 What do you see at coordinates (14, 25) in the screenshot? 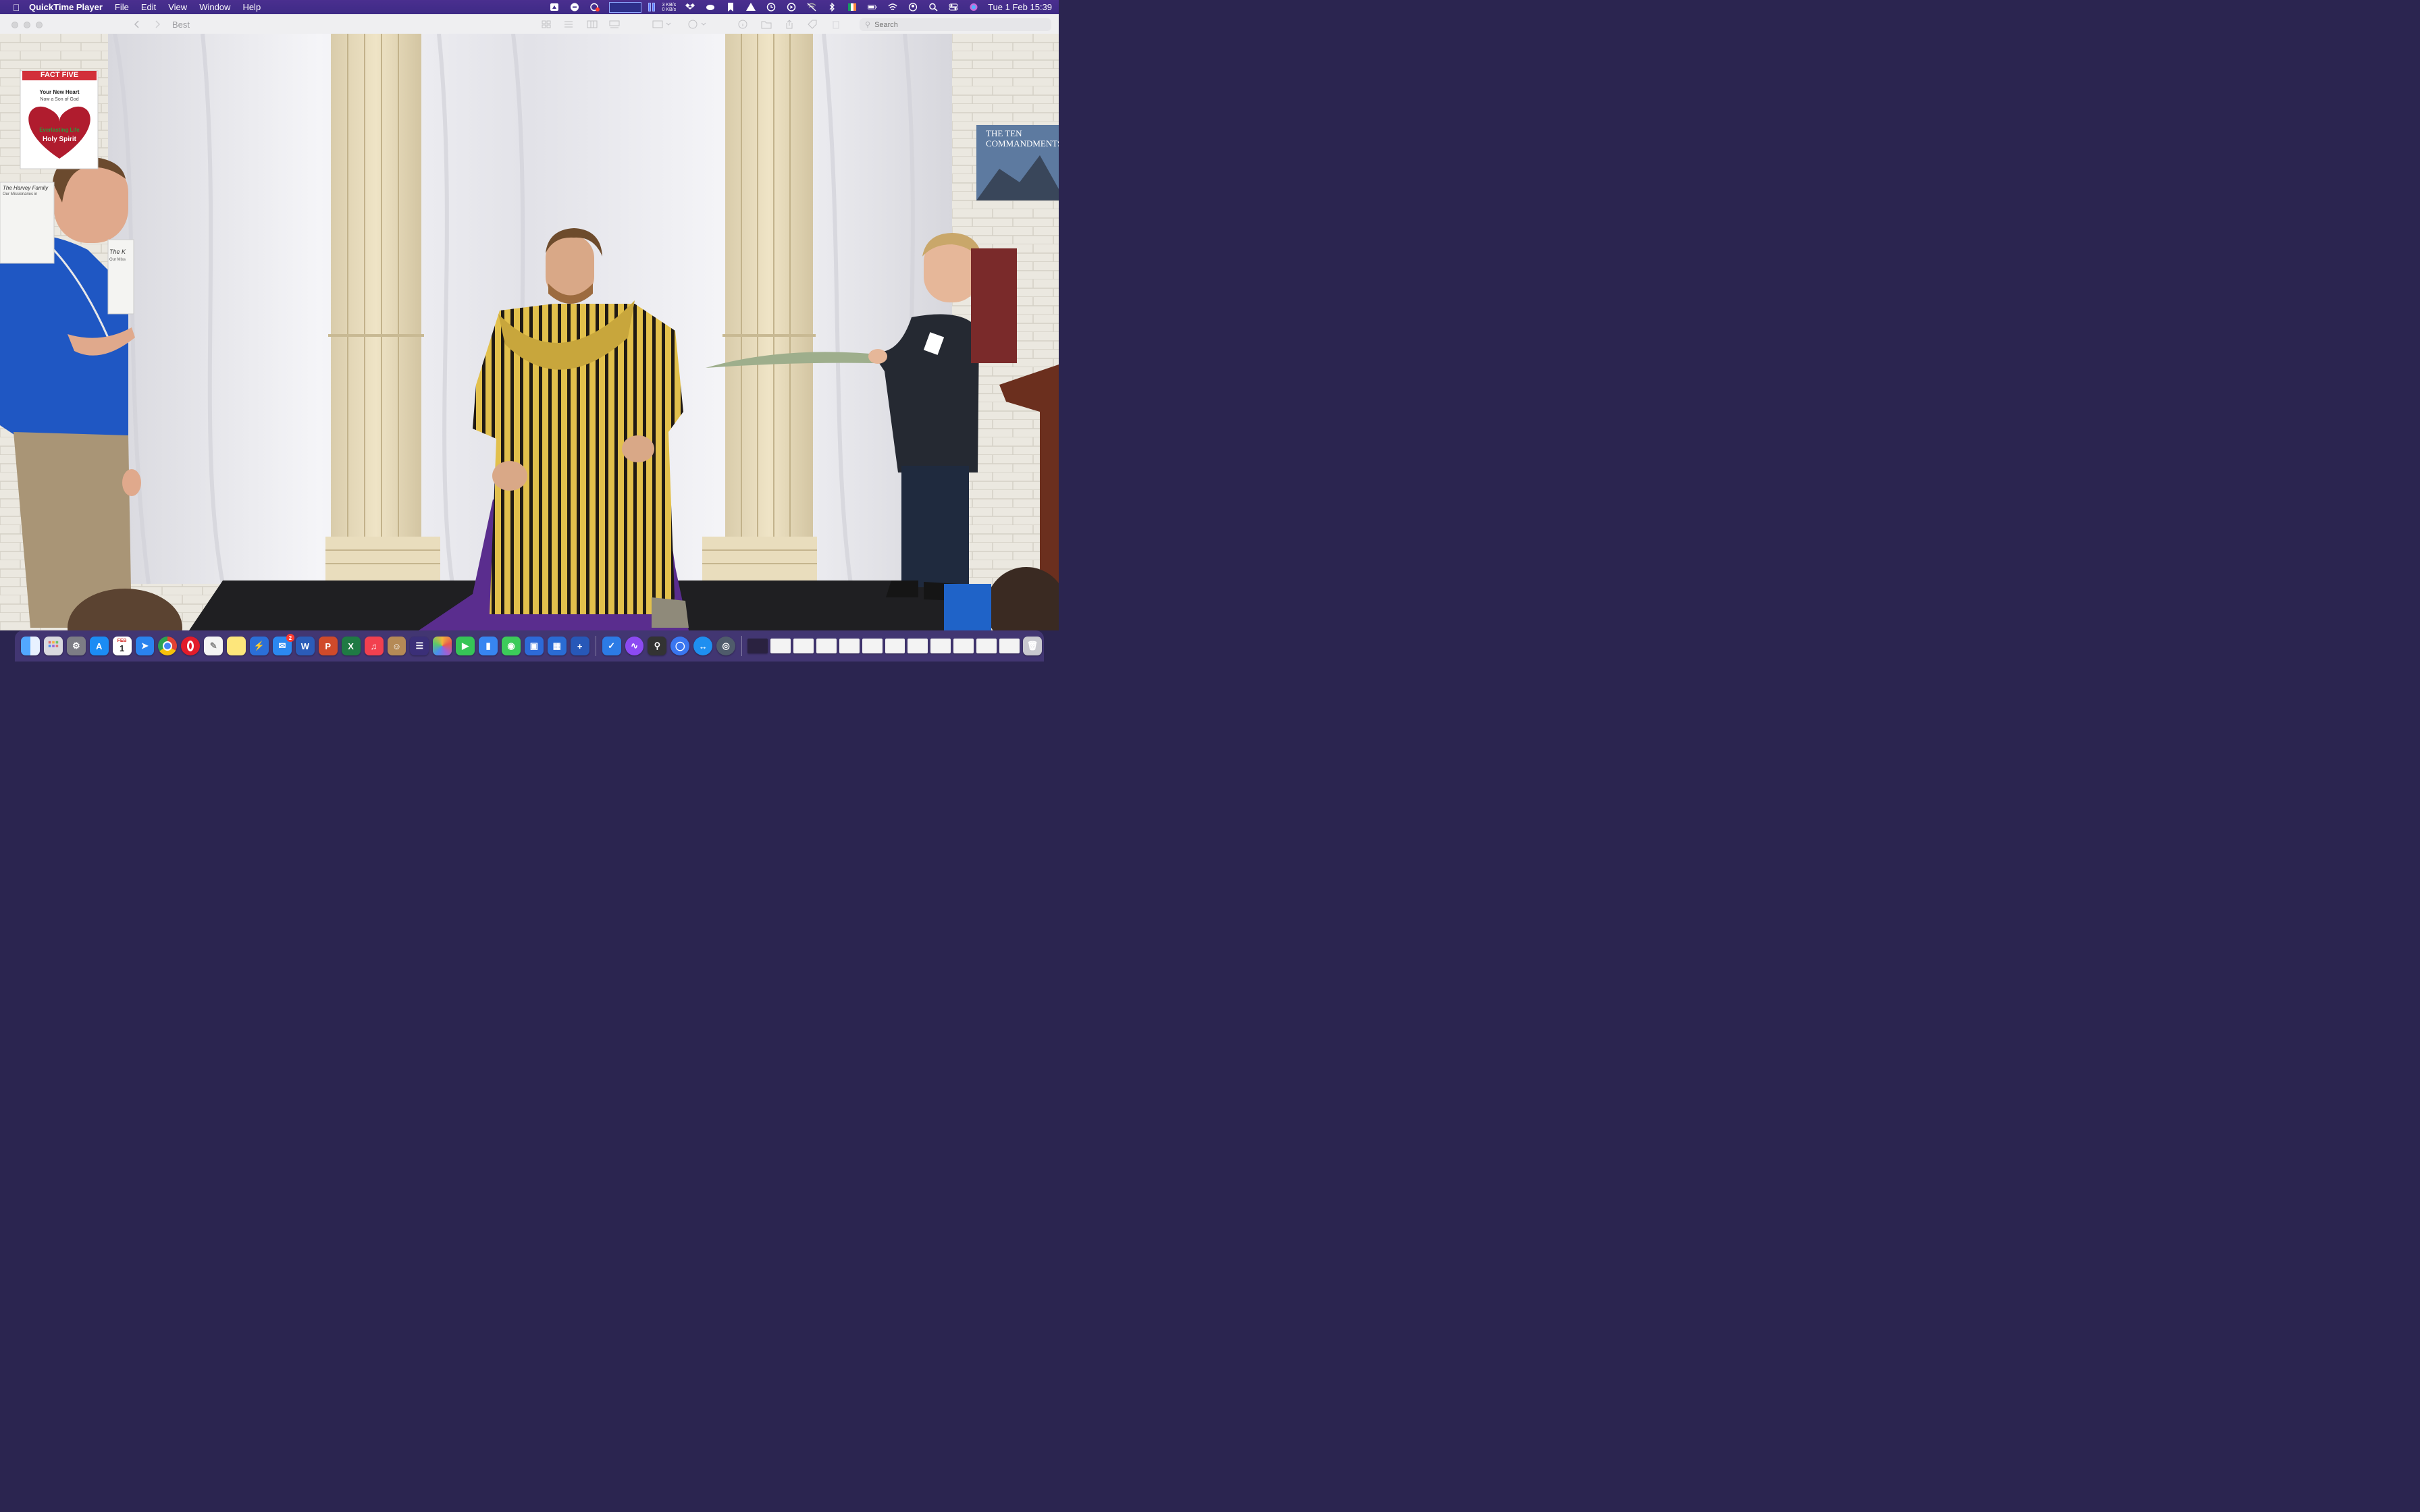
I see `close-button` at bounding box center [14, 25].